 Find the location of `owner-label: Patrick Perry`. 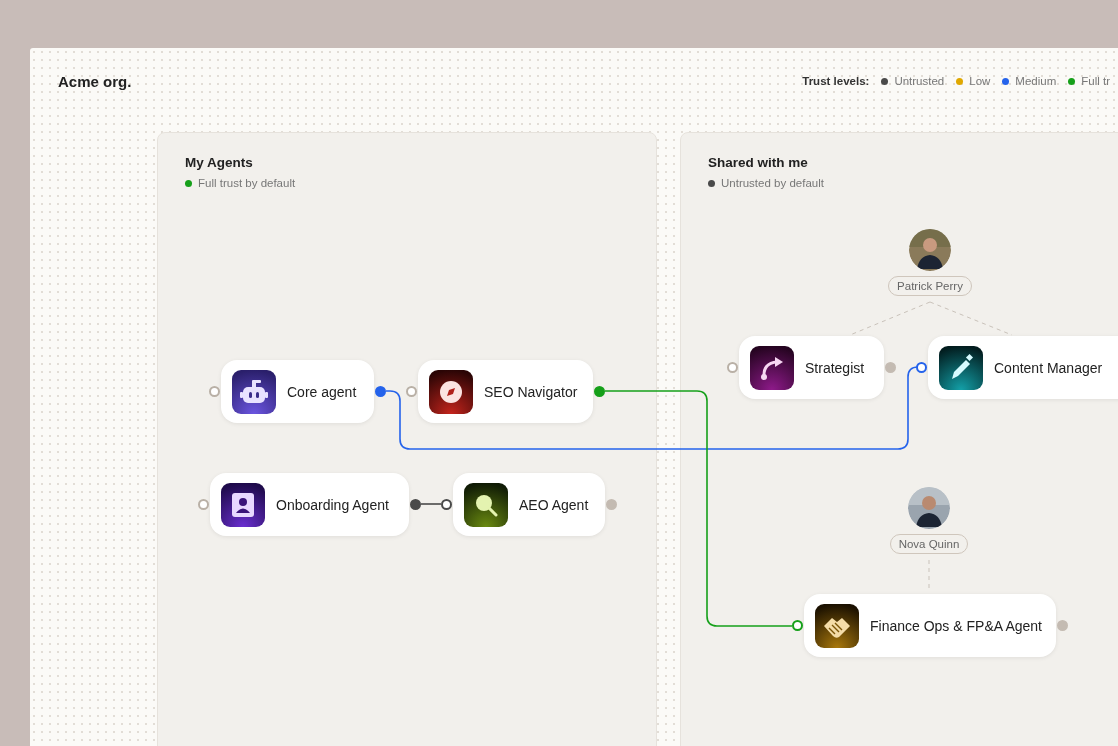

owner-label: Patrick Perry is located at coordinates (930, 286).